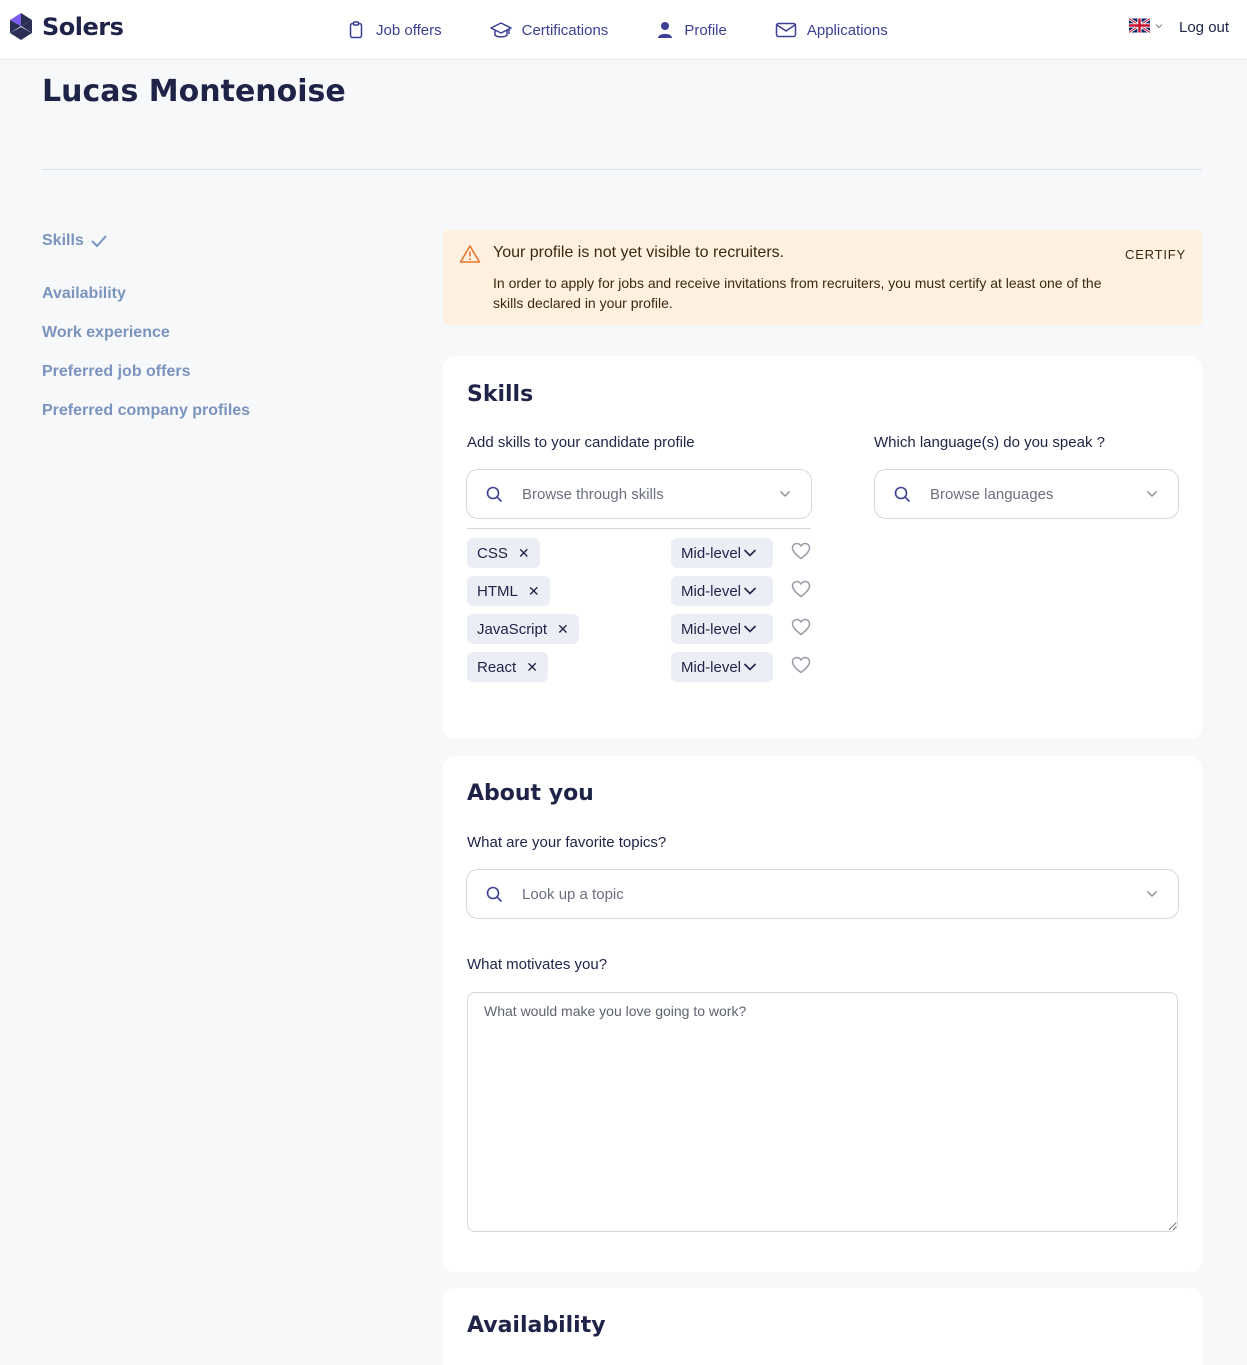 The height and width of the screenshot is (1365, 1247). What do you see at coordinates (21, 26) in the screenshot?
I see `solers-logo-icon` at bounding box center [21, 26].